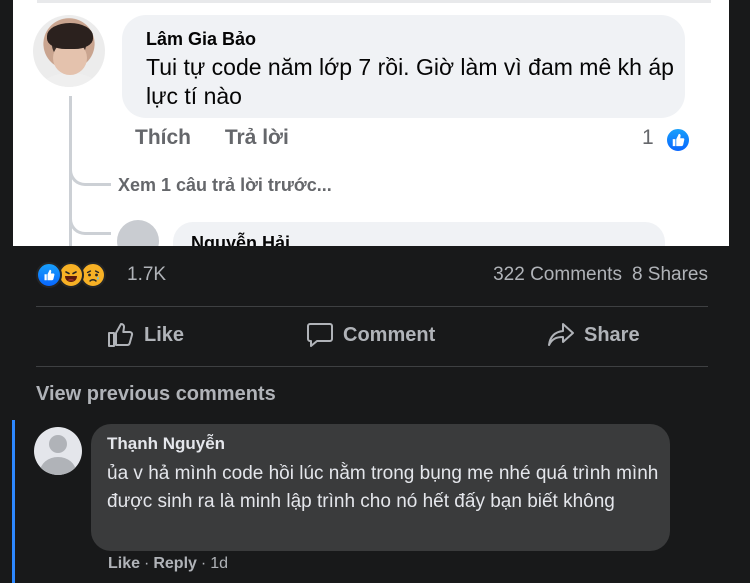  Describe the element at coordinates (419, 234) in the screenshot. I see `reply-bubble: Nguyễn Hải` at that location.